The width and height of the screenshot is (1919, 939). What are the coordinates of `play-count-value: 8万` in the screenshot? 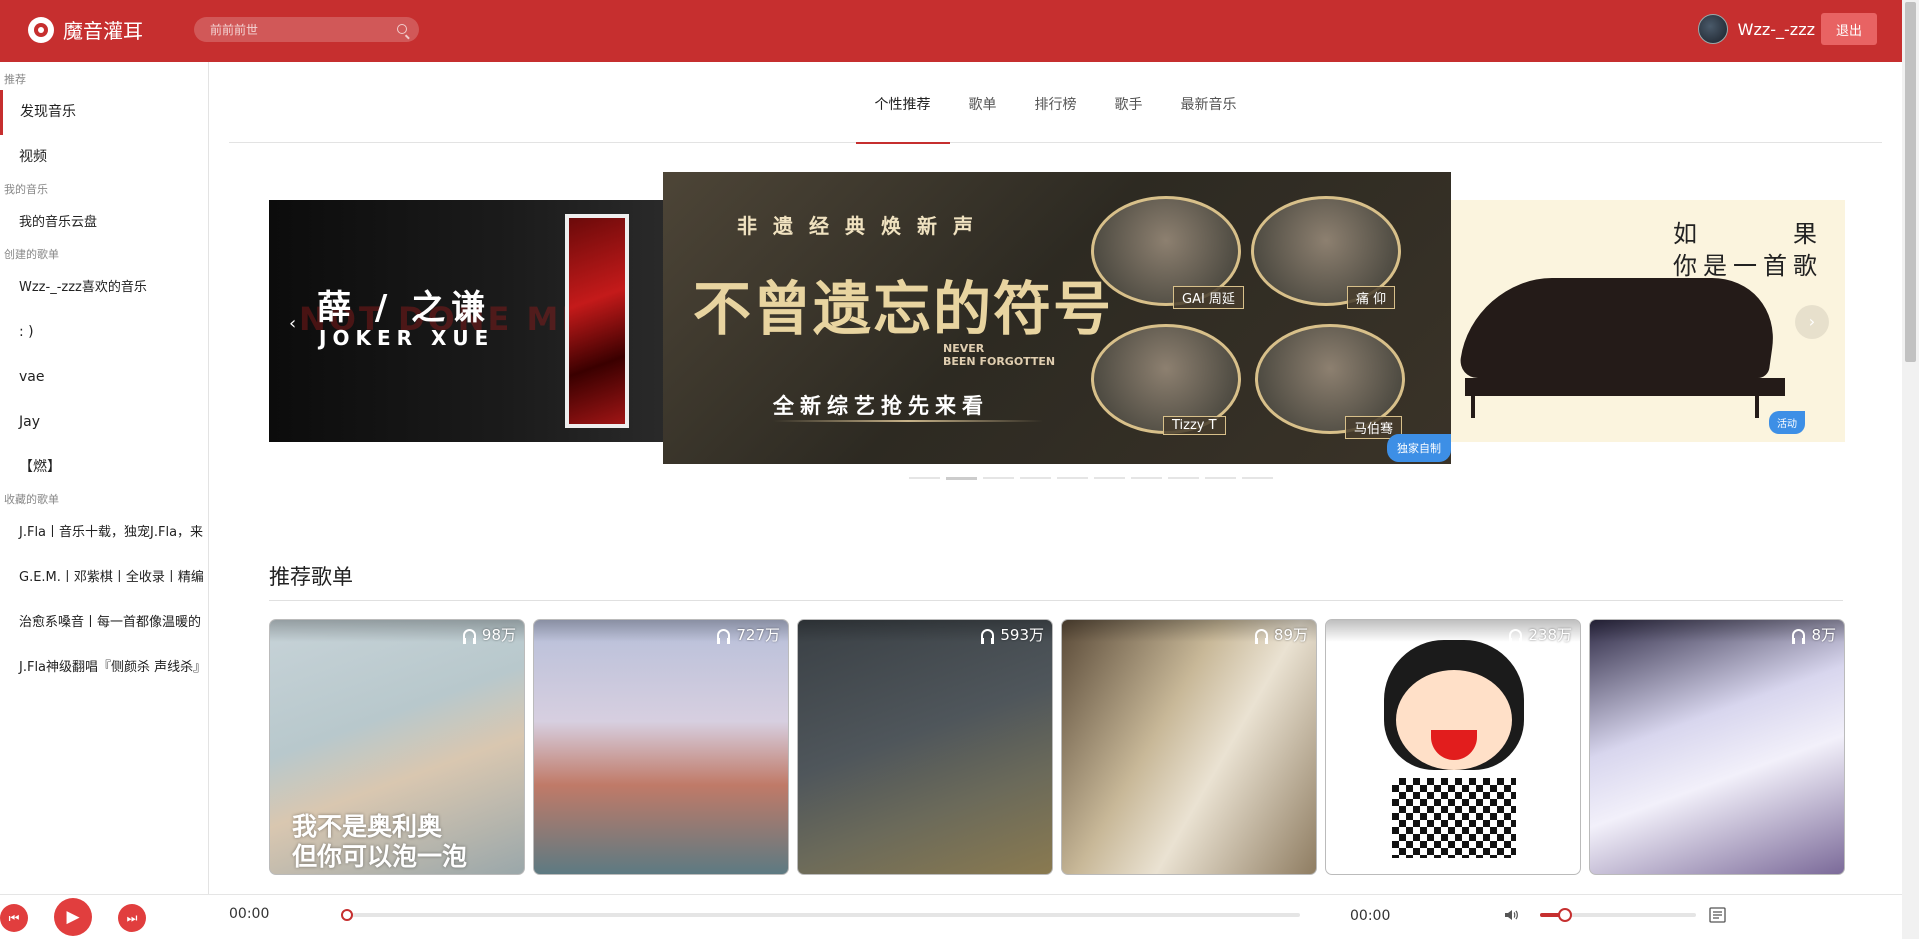 It's located at (1823, 635).